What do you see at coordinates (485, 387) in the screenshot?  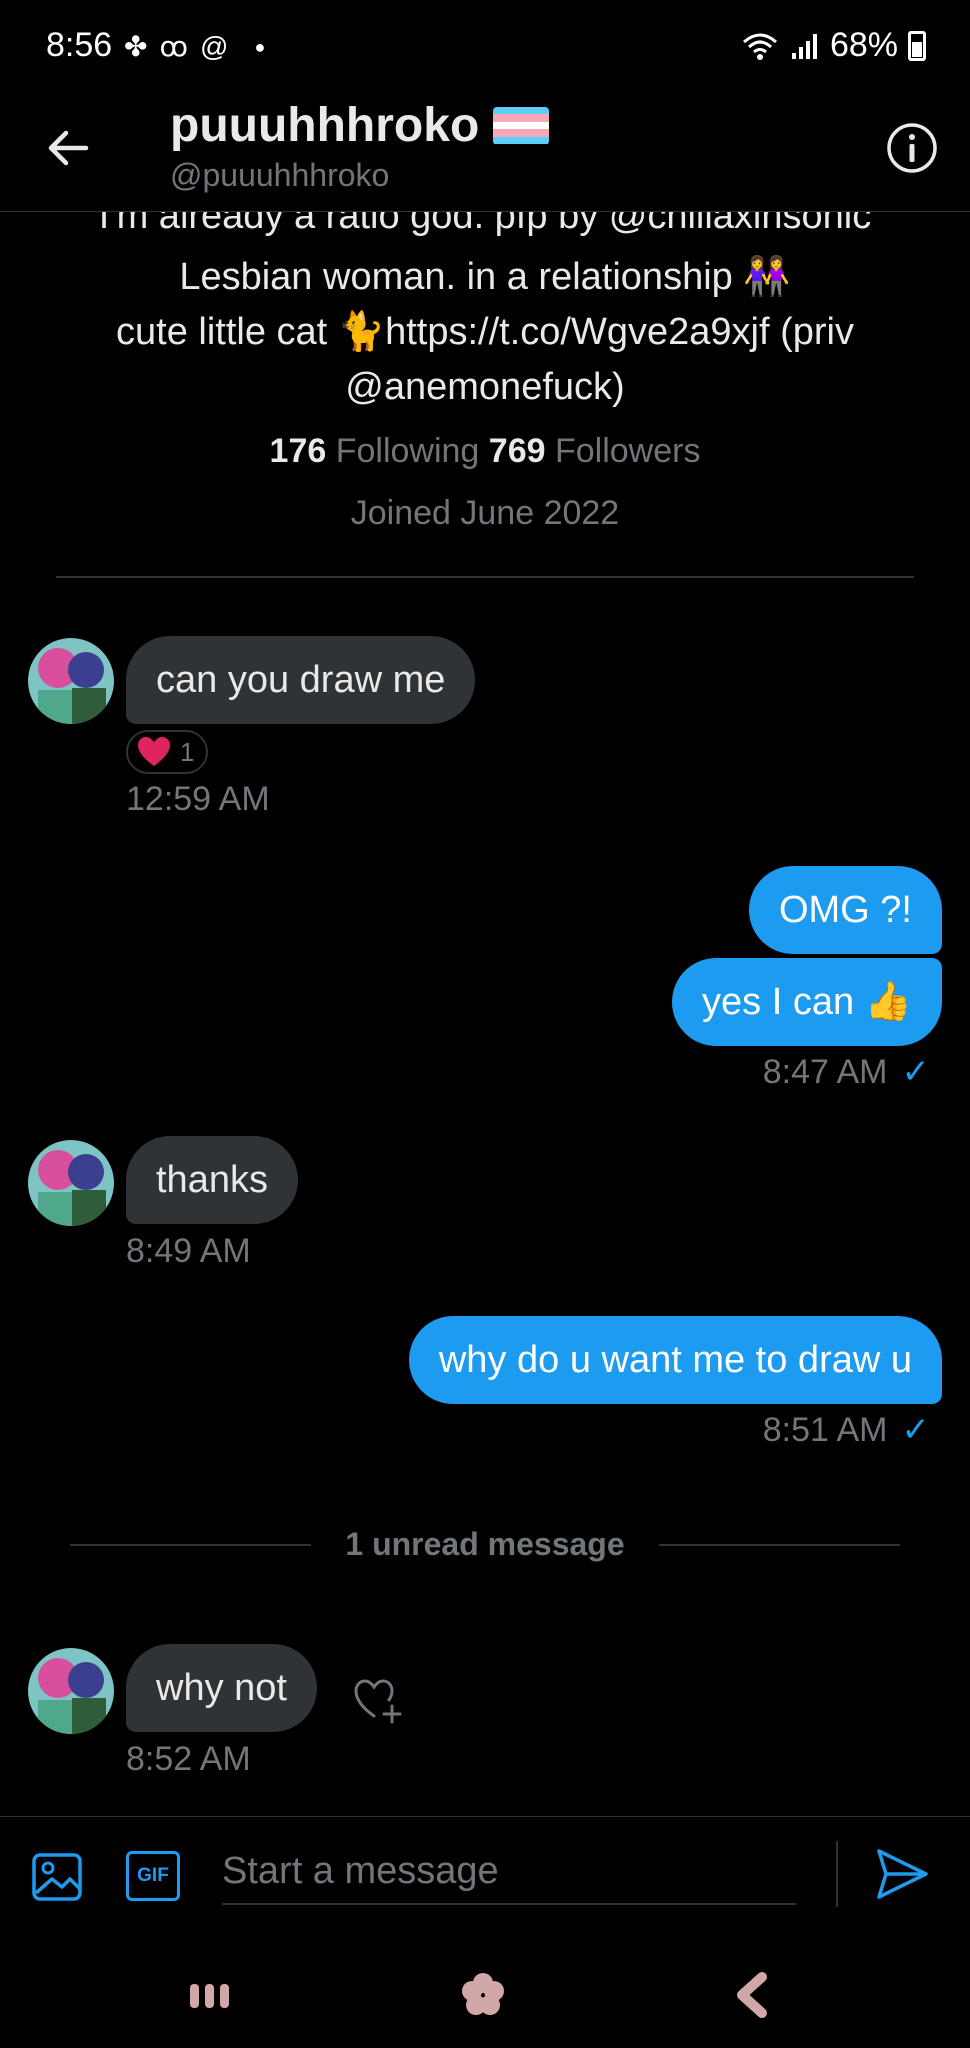 I see `bio-line: @anemonefuck)` at bounding box center [485, 387].